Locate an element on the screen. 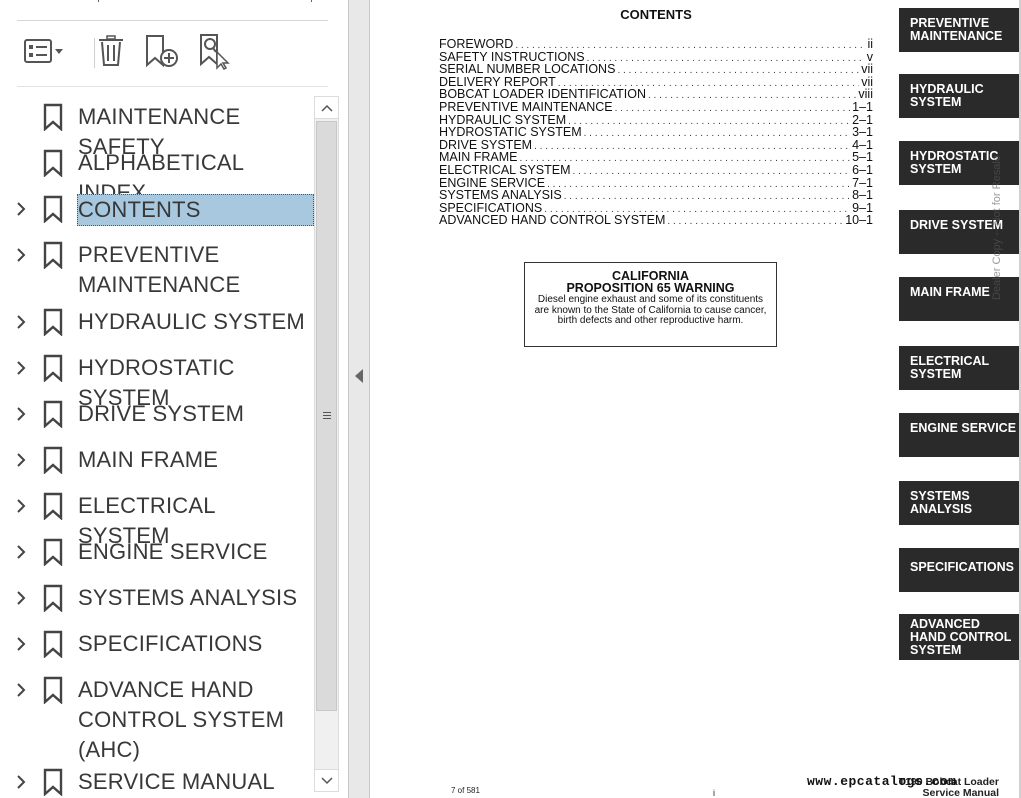  bookmark-hydrostatic-system: HYDROSTATIC SYSTEM is located at coordinates (157, 381).